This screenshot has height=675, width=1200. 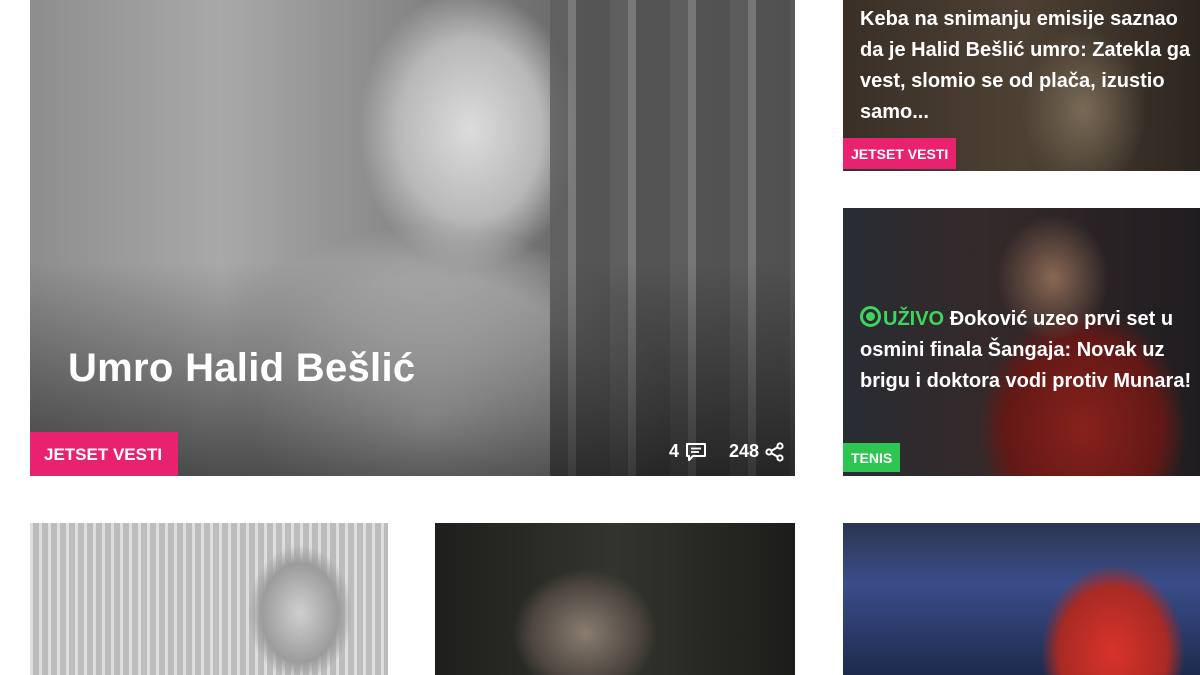 What do you see at coordinates (870, 316) in the screenshot?
I see `live-dot-icon` at bounding box center [870, 316].